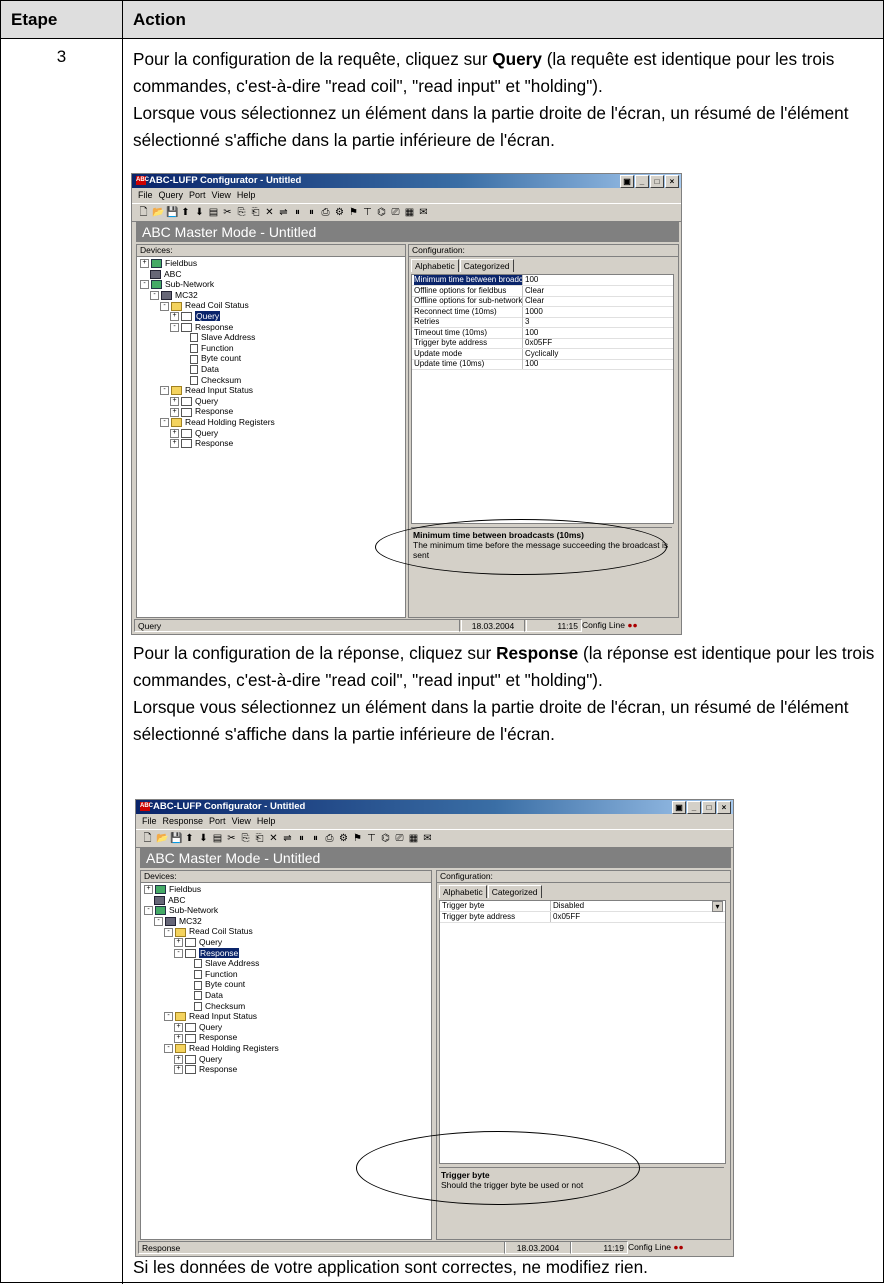  What do you see at coordinates (542, 291) in the screenshot?
I see `property-row: Offline options for fieldbus Clear` at bounding box center [542, 291].